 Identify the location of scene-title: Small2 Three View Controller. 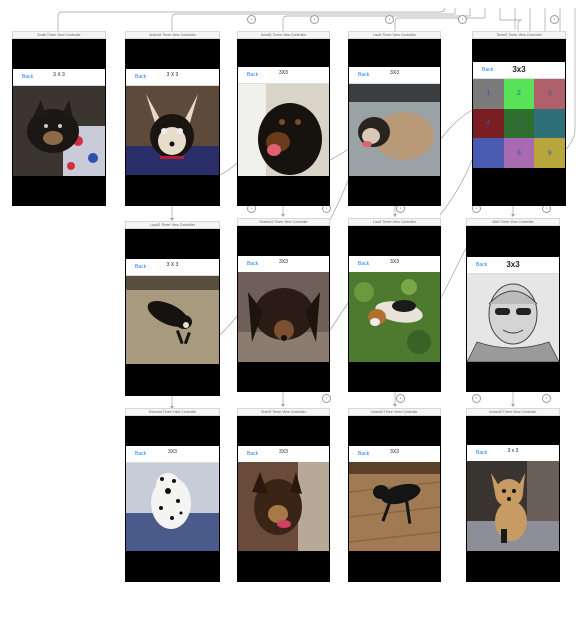
(283, 35).